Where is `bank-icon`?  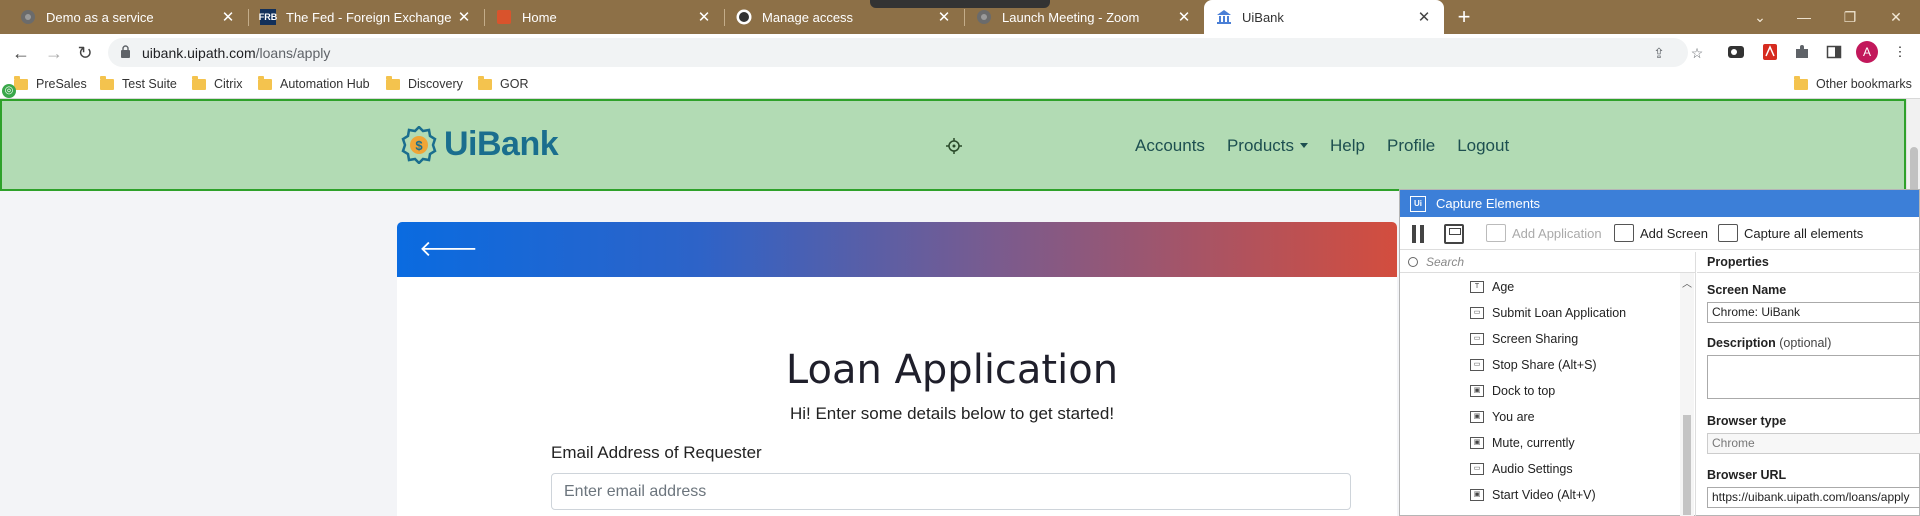 bank-icon is located at coordinates (1224, 17).